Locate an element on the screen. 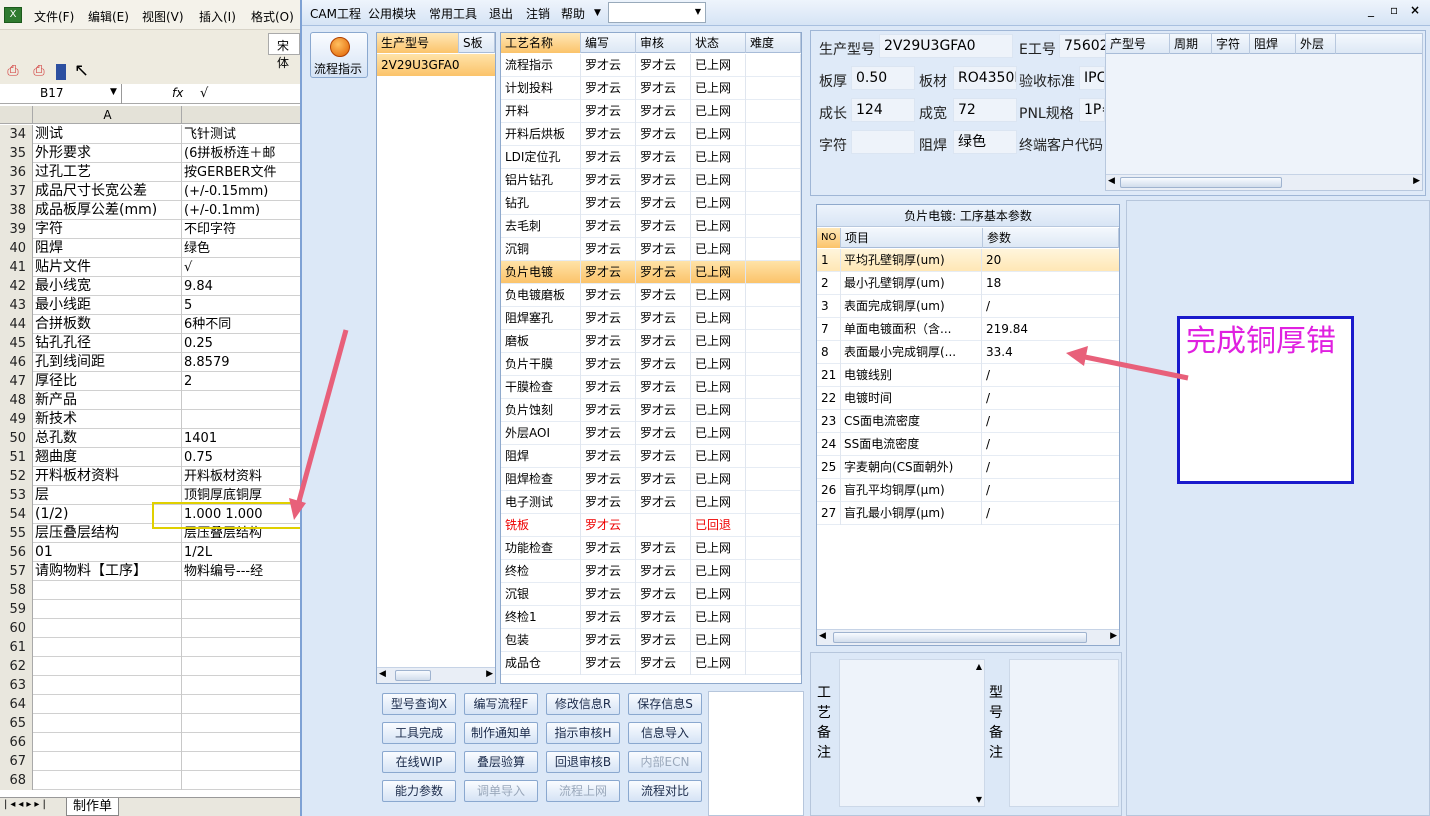  arrow-head-cell-icon is located at coordinates (297, 509).